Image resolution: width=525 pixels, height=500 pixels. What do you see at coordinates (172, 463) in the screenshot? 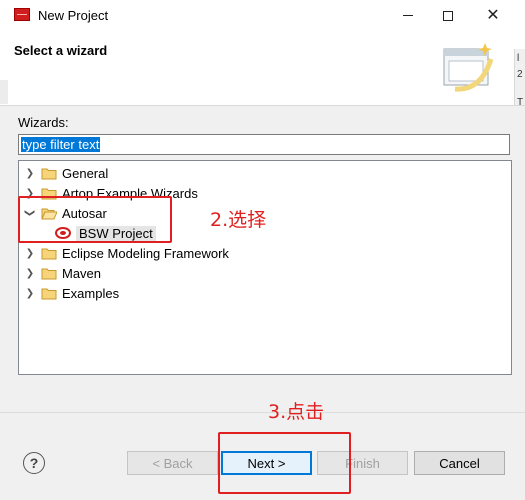
I see `back-button: < Back` at bounding box center [172, 463].